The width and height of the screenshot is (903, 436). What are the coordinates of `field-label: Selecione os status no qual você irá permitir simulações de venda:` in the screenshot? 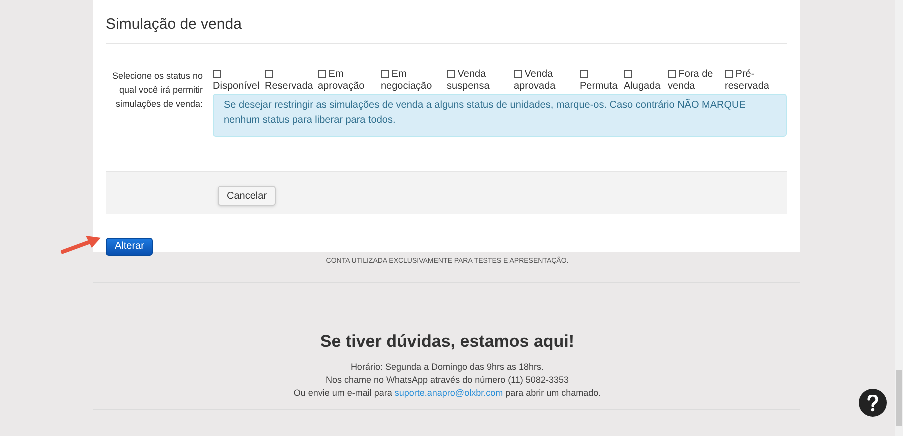 It's located at (157, 90).